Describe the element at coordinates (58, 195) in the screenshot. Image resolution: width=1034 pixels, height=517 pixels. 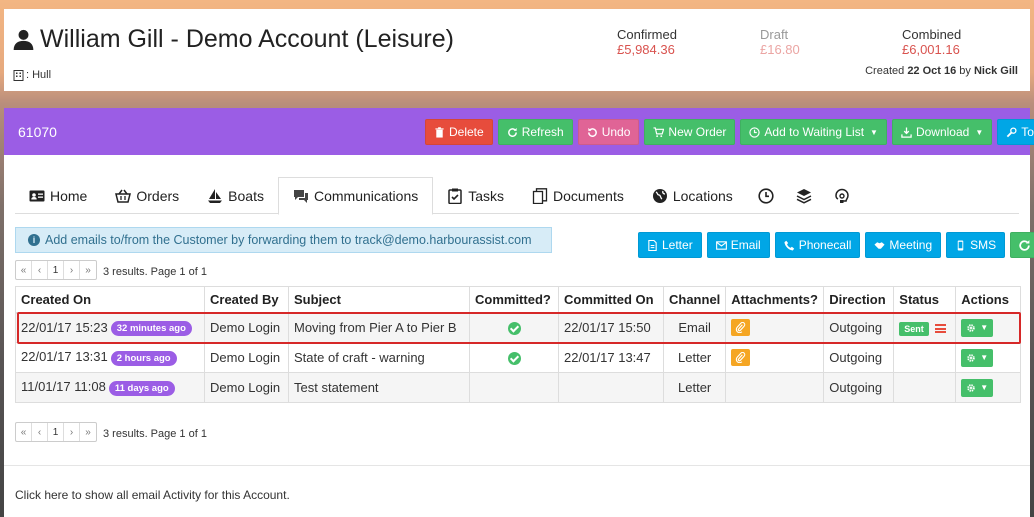
I see `tab-home: Home` at that location.